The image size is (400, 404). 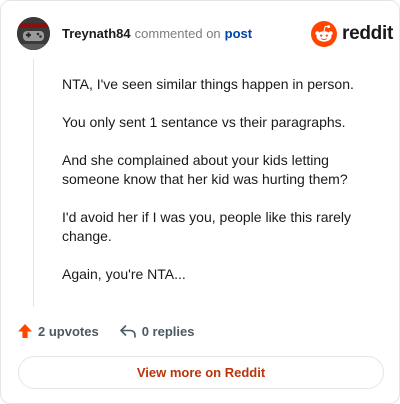 I want to click on avatar, so click(x=33, y=33).